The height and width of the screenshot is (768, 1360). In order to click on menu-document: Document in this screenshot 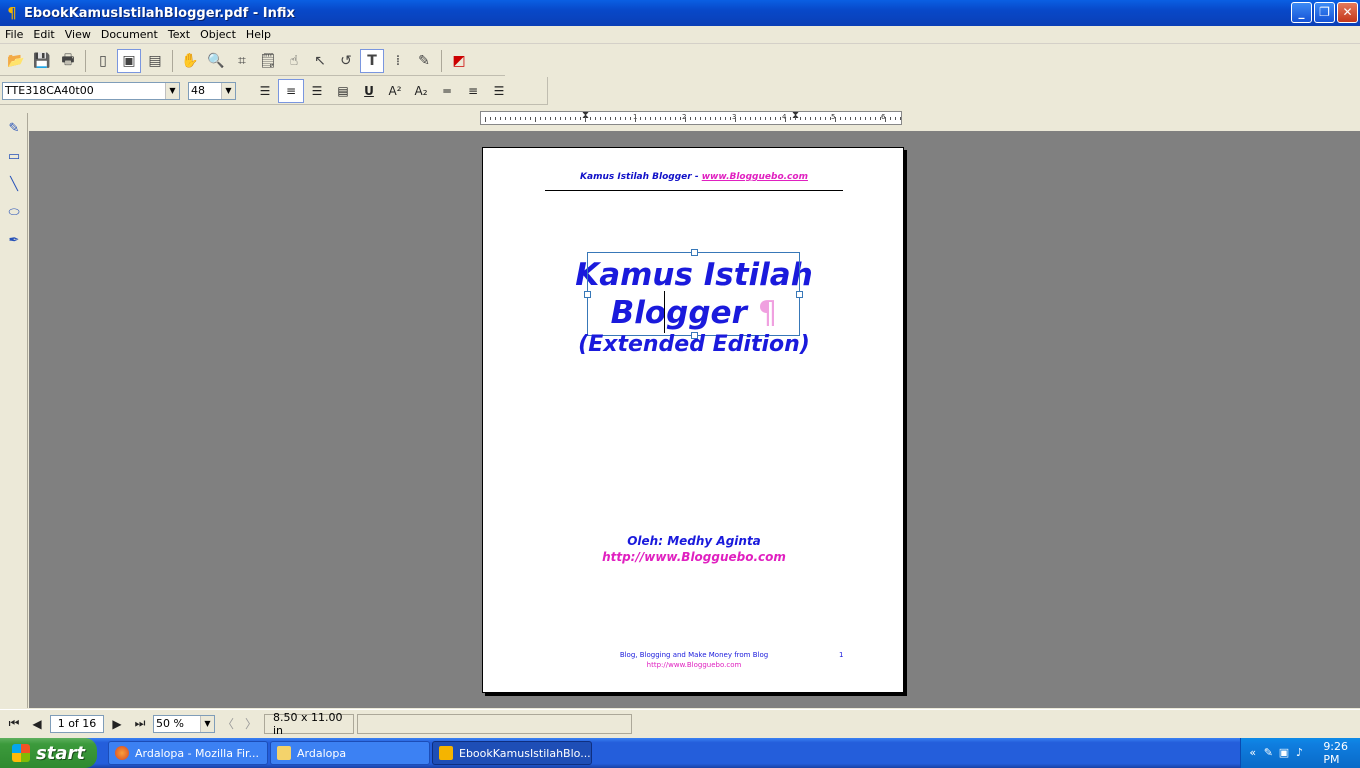, I will do `click(129, 34)`.